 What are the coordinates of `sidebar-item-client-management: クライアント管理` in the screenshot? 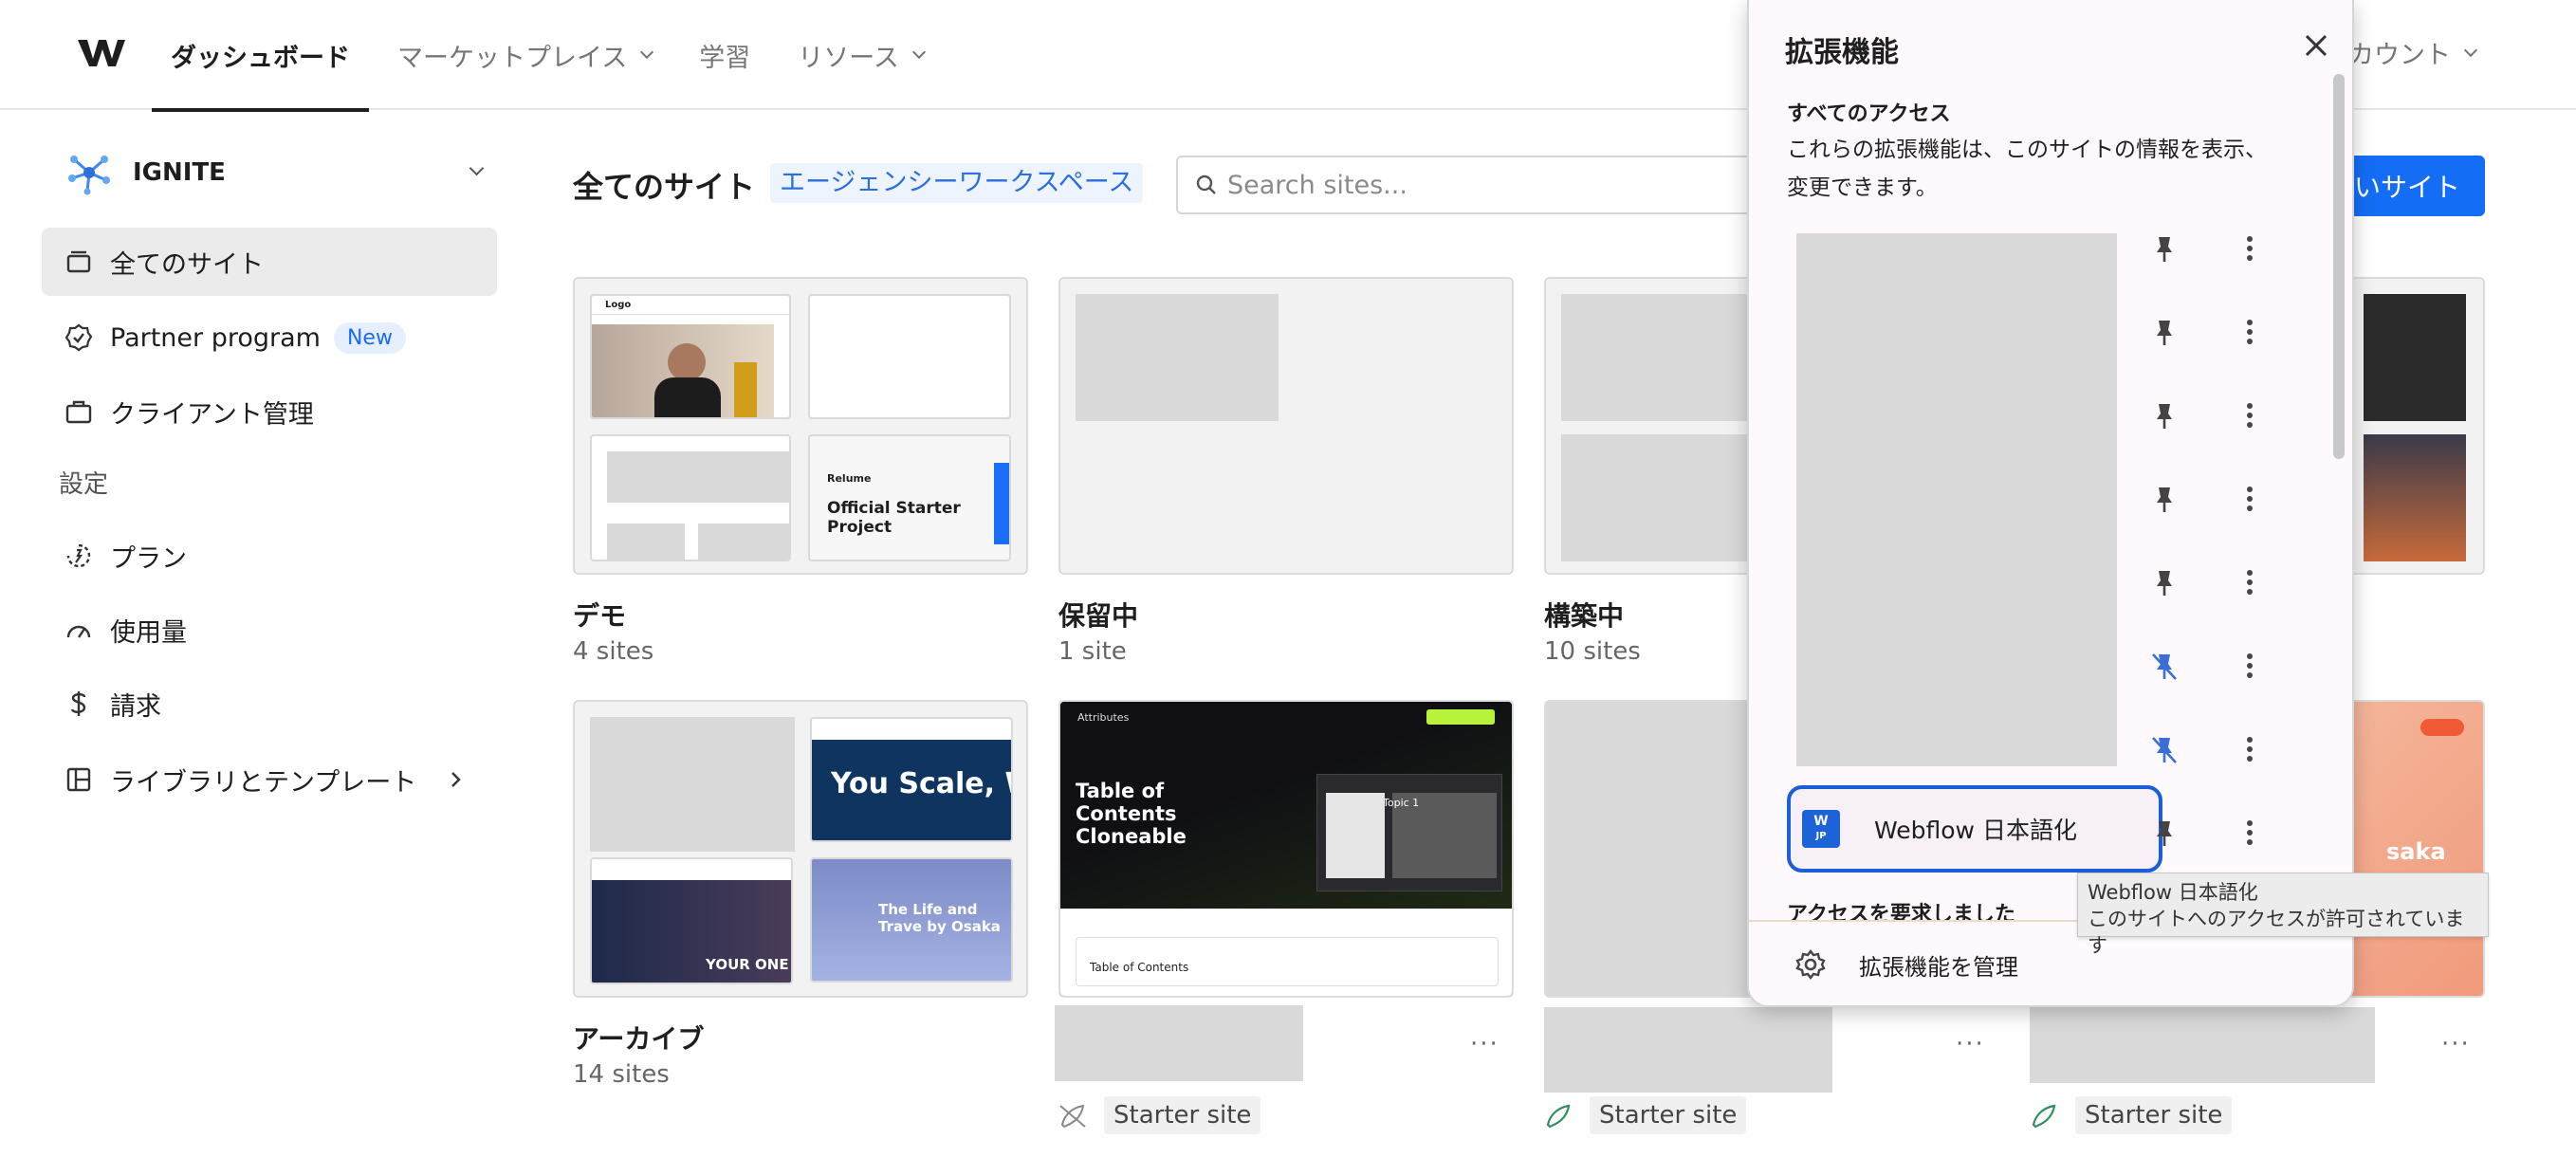 It's located at (269, 411).